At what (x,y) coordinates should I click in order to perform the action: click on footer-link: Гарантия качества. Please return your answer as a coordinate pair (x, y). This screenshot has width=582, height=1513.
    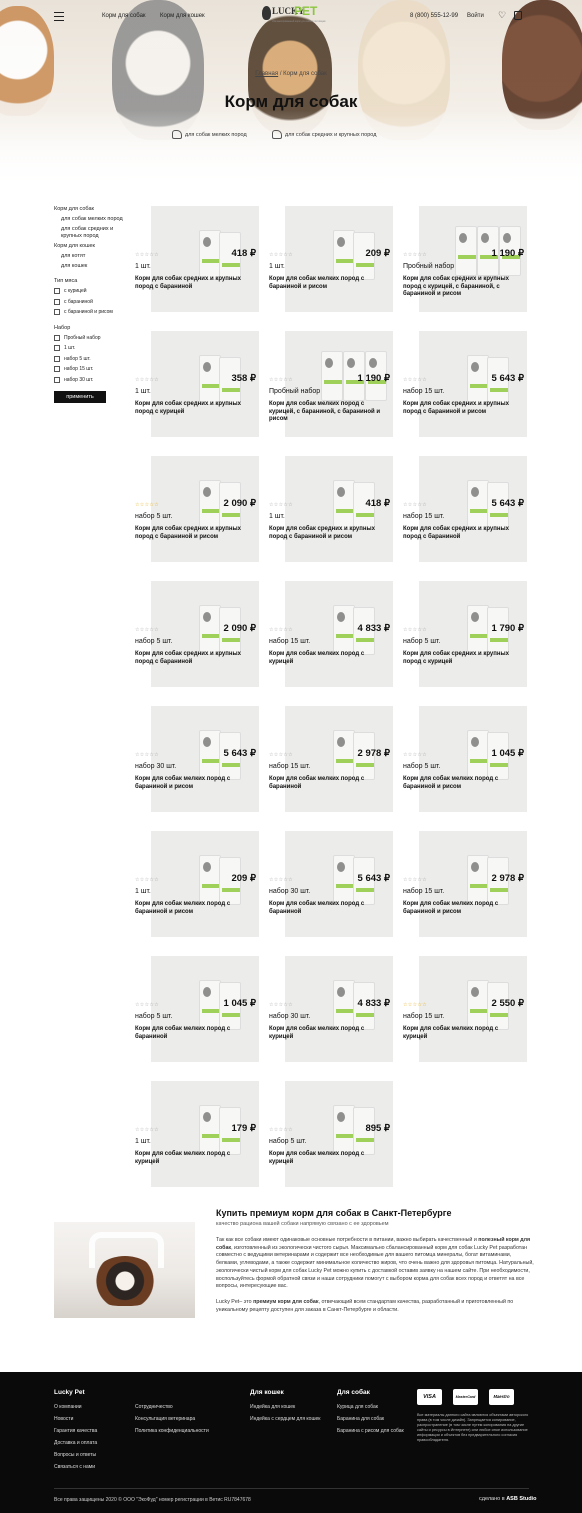
    Looking at the image, I should click on (75, 1431).